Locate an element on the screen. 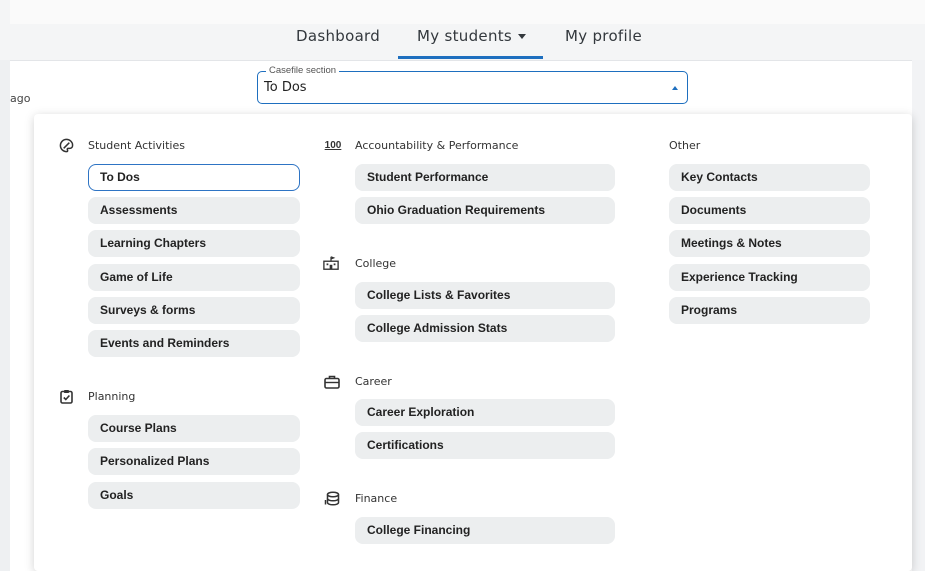 The height and width of the screenshot is (571, 925). nav-dashboard: Dashboard is located at coordinates (338, 44).